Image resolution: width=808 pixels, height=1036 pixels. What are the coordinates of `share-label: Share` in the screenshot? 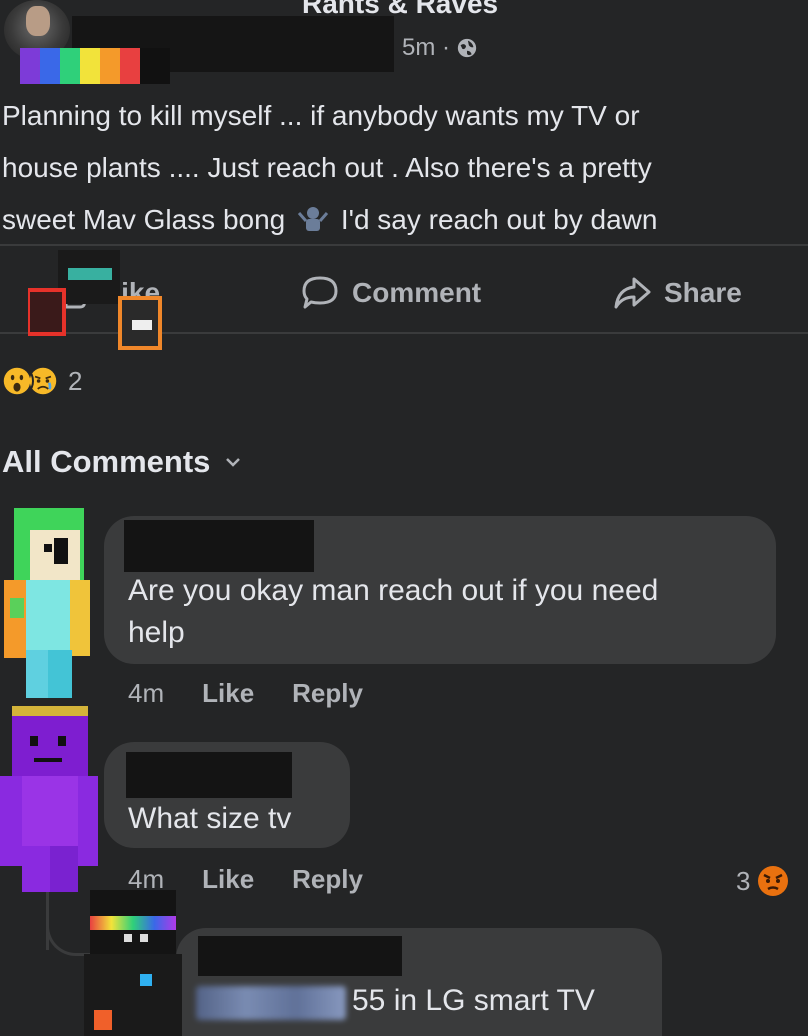 It's located at (703, 292).